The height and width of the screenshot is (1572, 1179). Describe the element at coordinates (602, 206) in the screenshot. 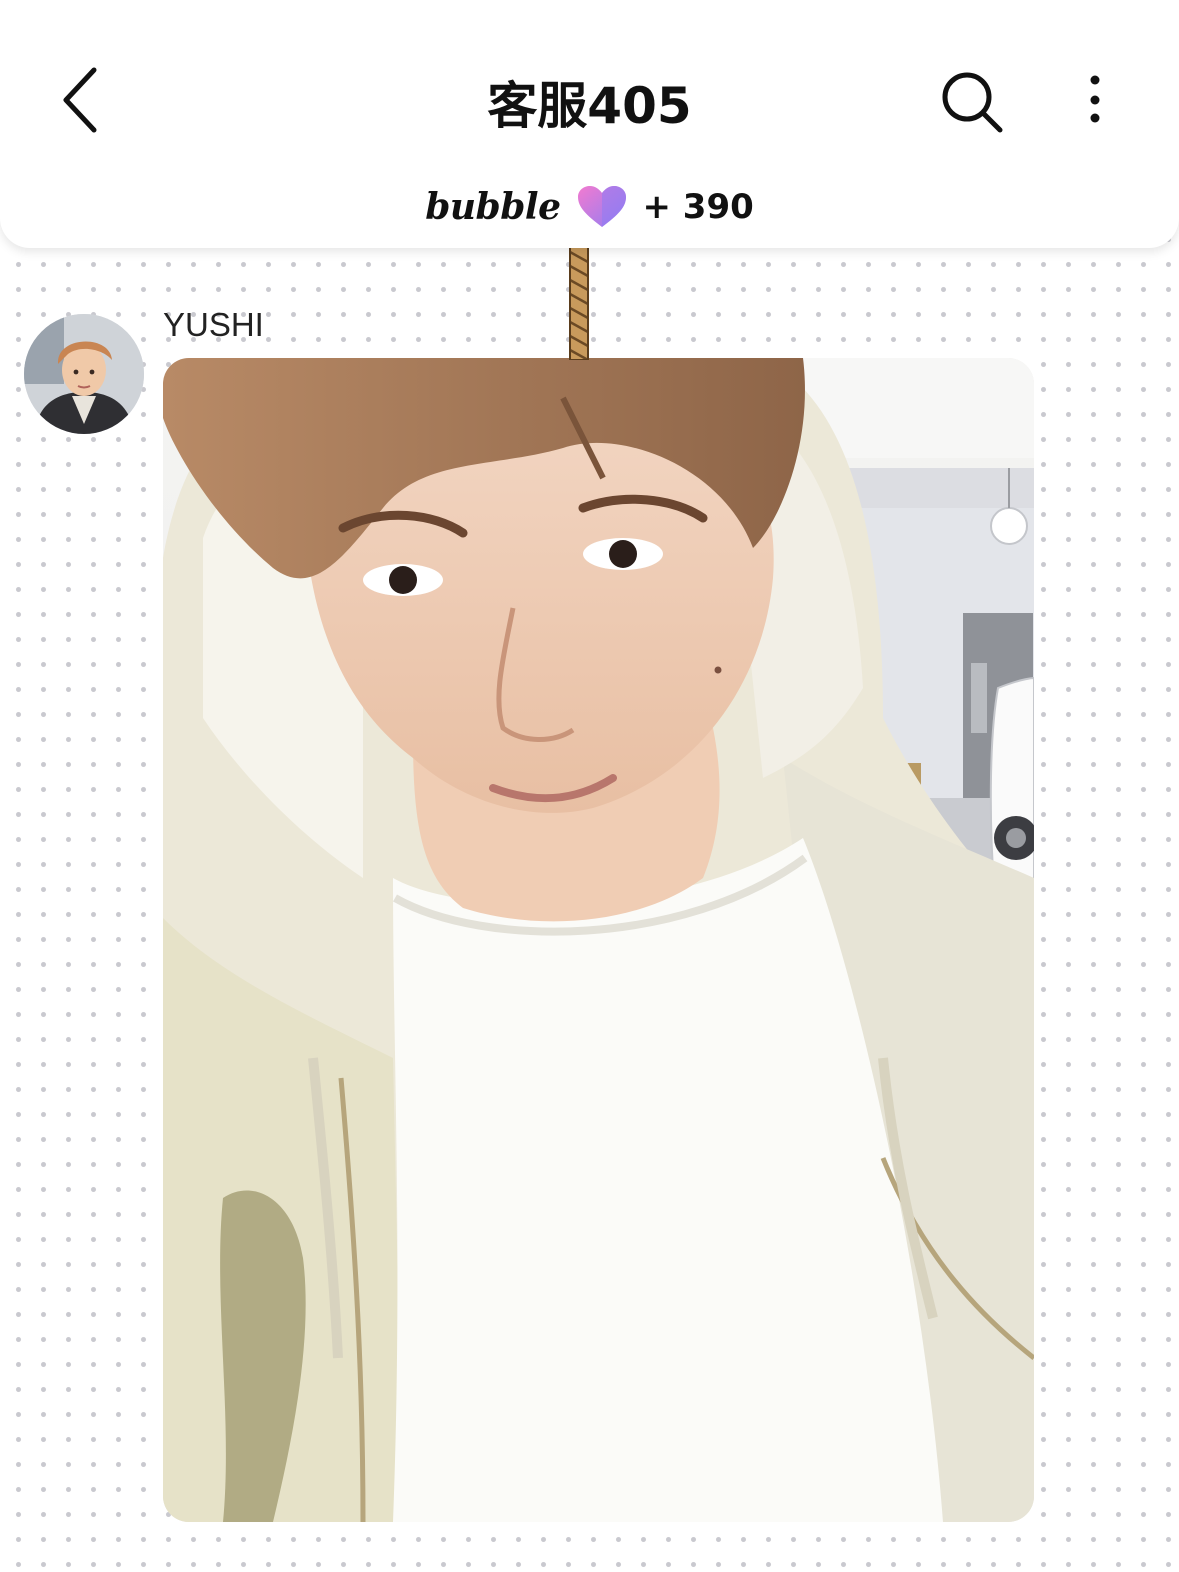

I see `heart-icon` at that location.